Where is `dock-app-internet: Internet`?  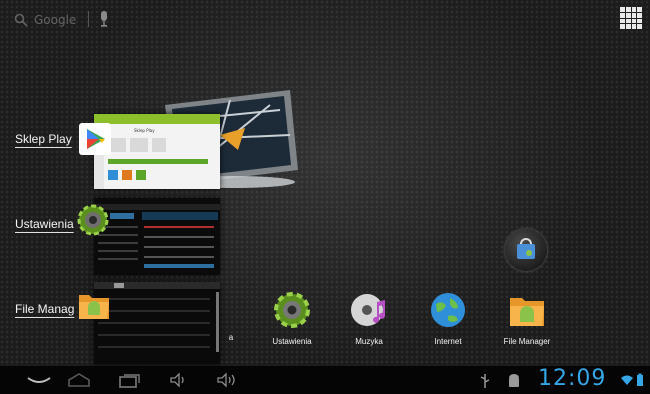 dock-app-internet: Internet is located at coordinates (448, 318).